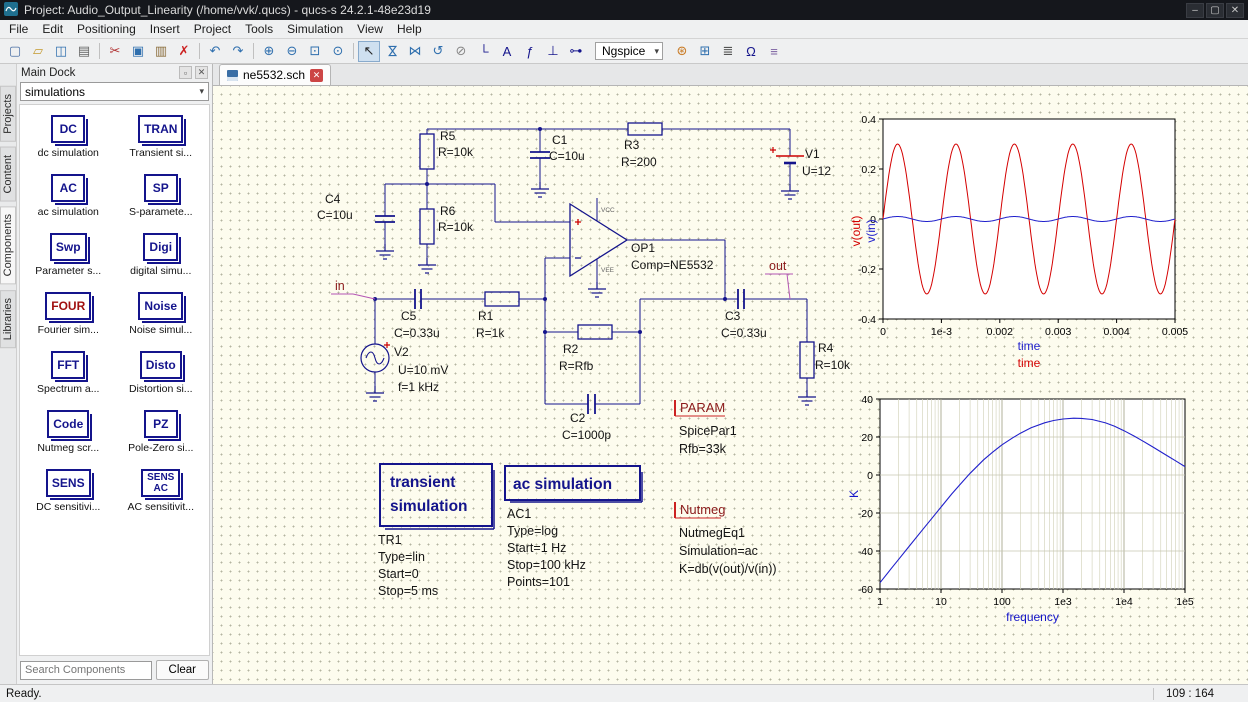 Image resolution: width=1248 pixels, height=702 pixels. Describe the element at coordinates (1024, 510) in the screenshot. I see `frequency-response-diagram: 40 20 0 -20 -40 -60 1 10 100 1e3 1e4 1e5 frequency K` at that location.